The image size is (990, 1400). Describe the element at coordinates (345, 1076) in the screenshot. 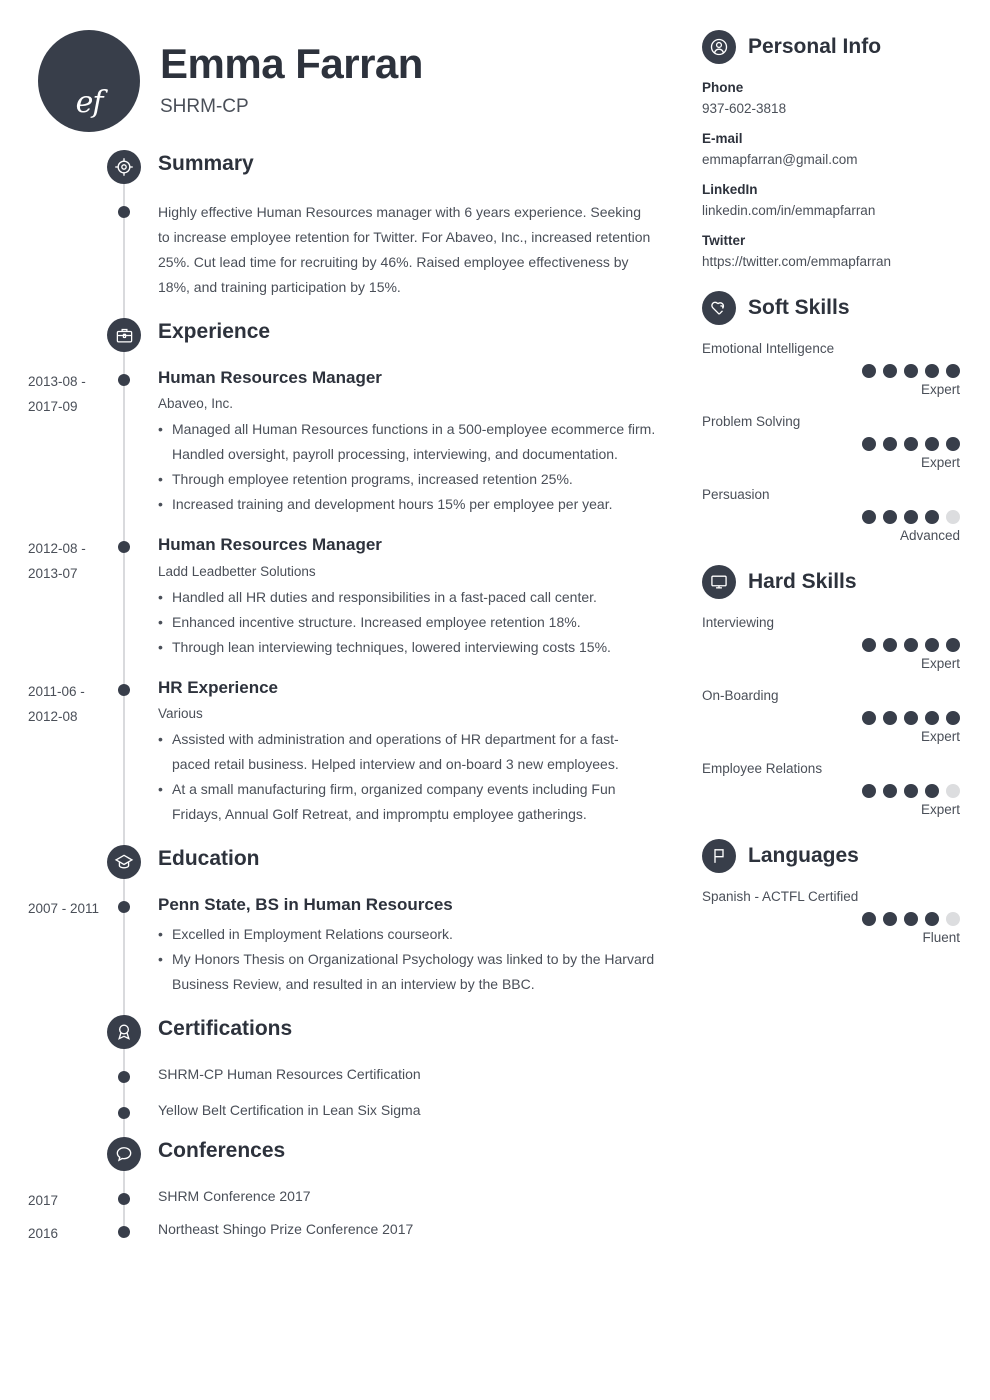

I see `timeline-entry: SHRM-CP Human Resources Certification` at that location.